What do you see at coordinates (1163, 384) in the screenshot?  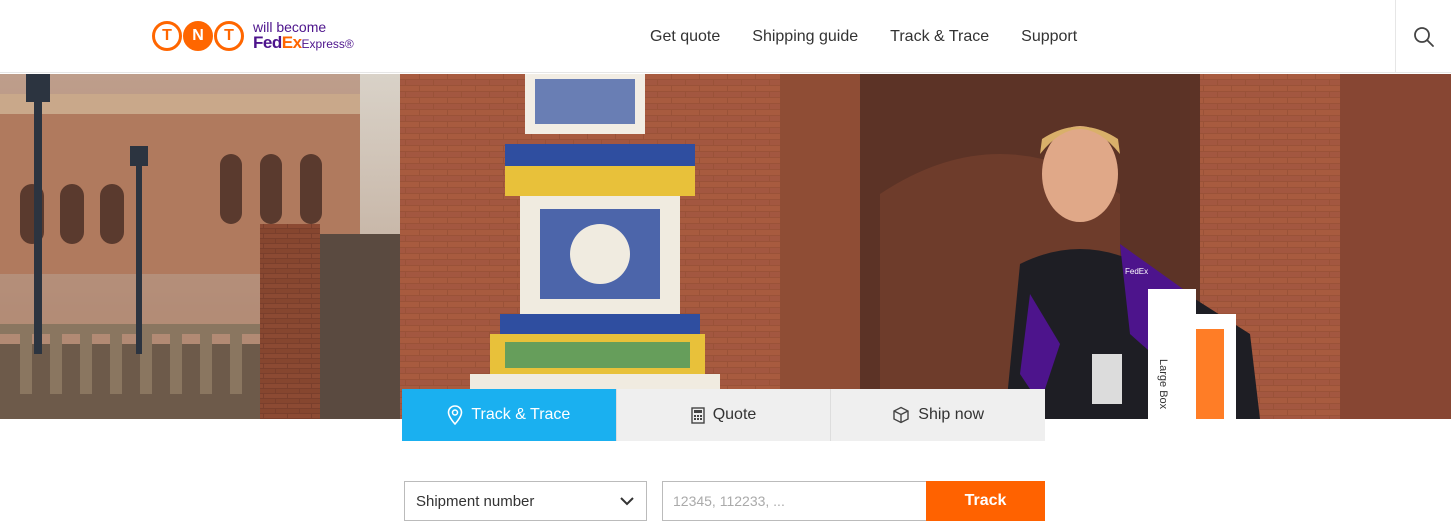 I see `box-label: Large Box` at bounding box center [1163, 384].